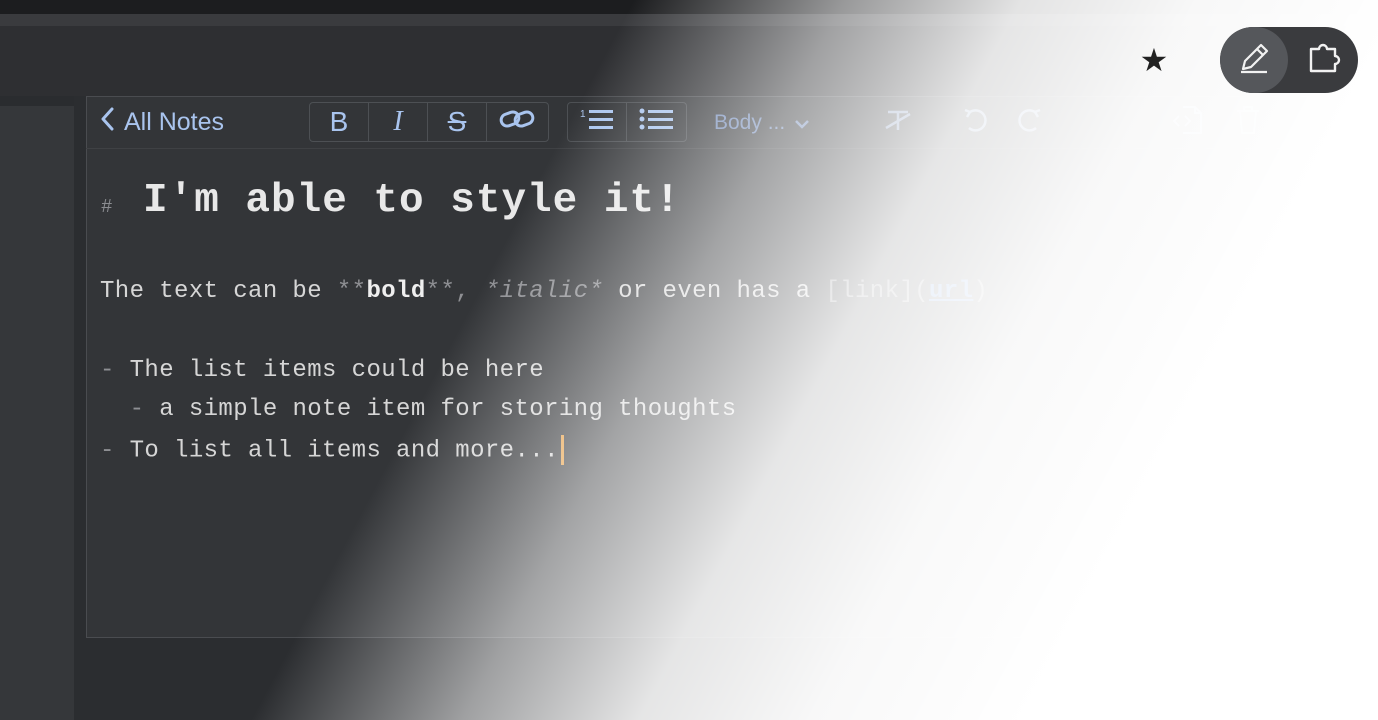 This screenshot has height=720, width=1378. I want to click on pencil-icon, so click(1254, 60).